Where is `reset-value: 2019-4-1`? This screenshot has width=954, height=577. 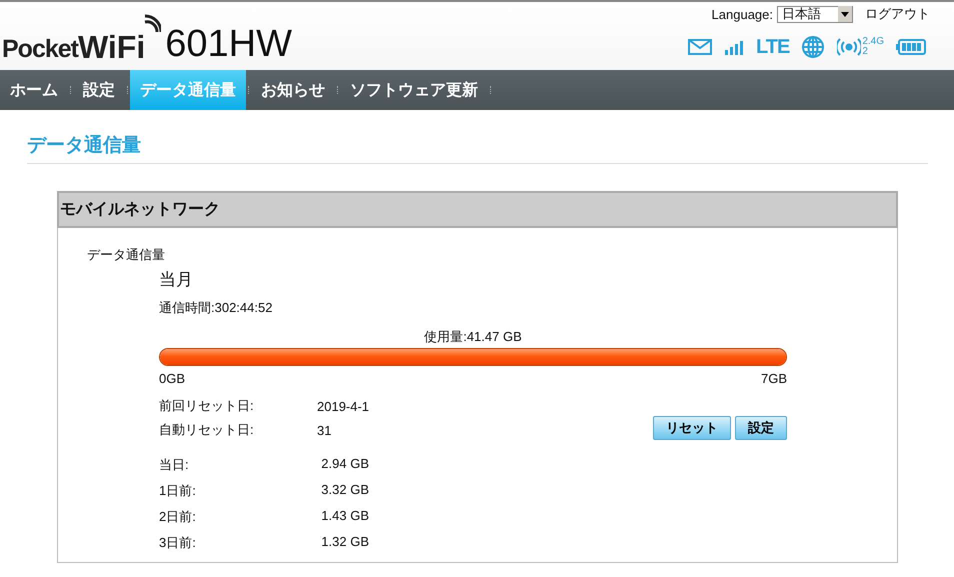
reset-value: 2019-4-1 is located at coordinates (343, 406).